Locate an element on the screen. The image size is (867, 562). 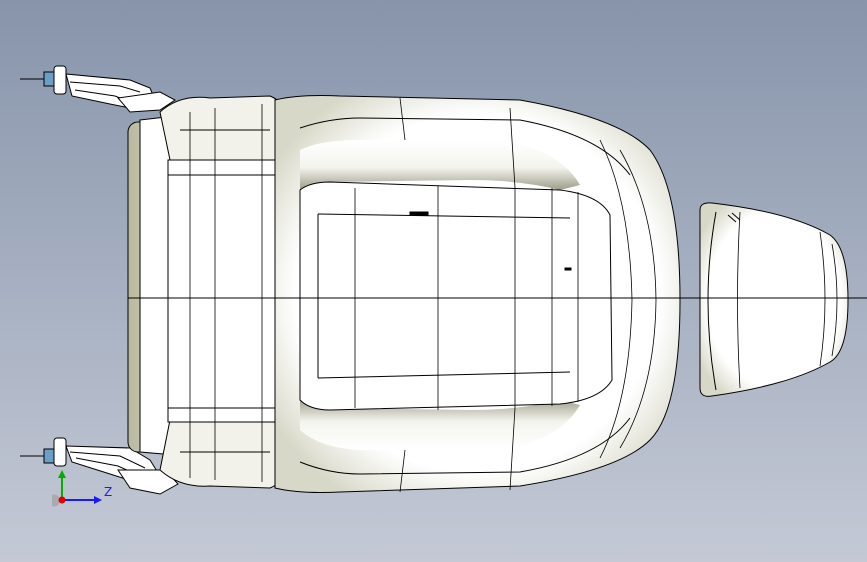
x-axis-dot is located at coordinates (62, 500).